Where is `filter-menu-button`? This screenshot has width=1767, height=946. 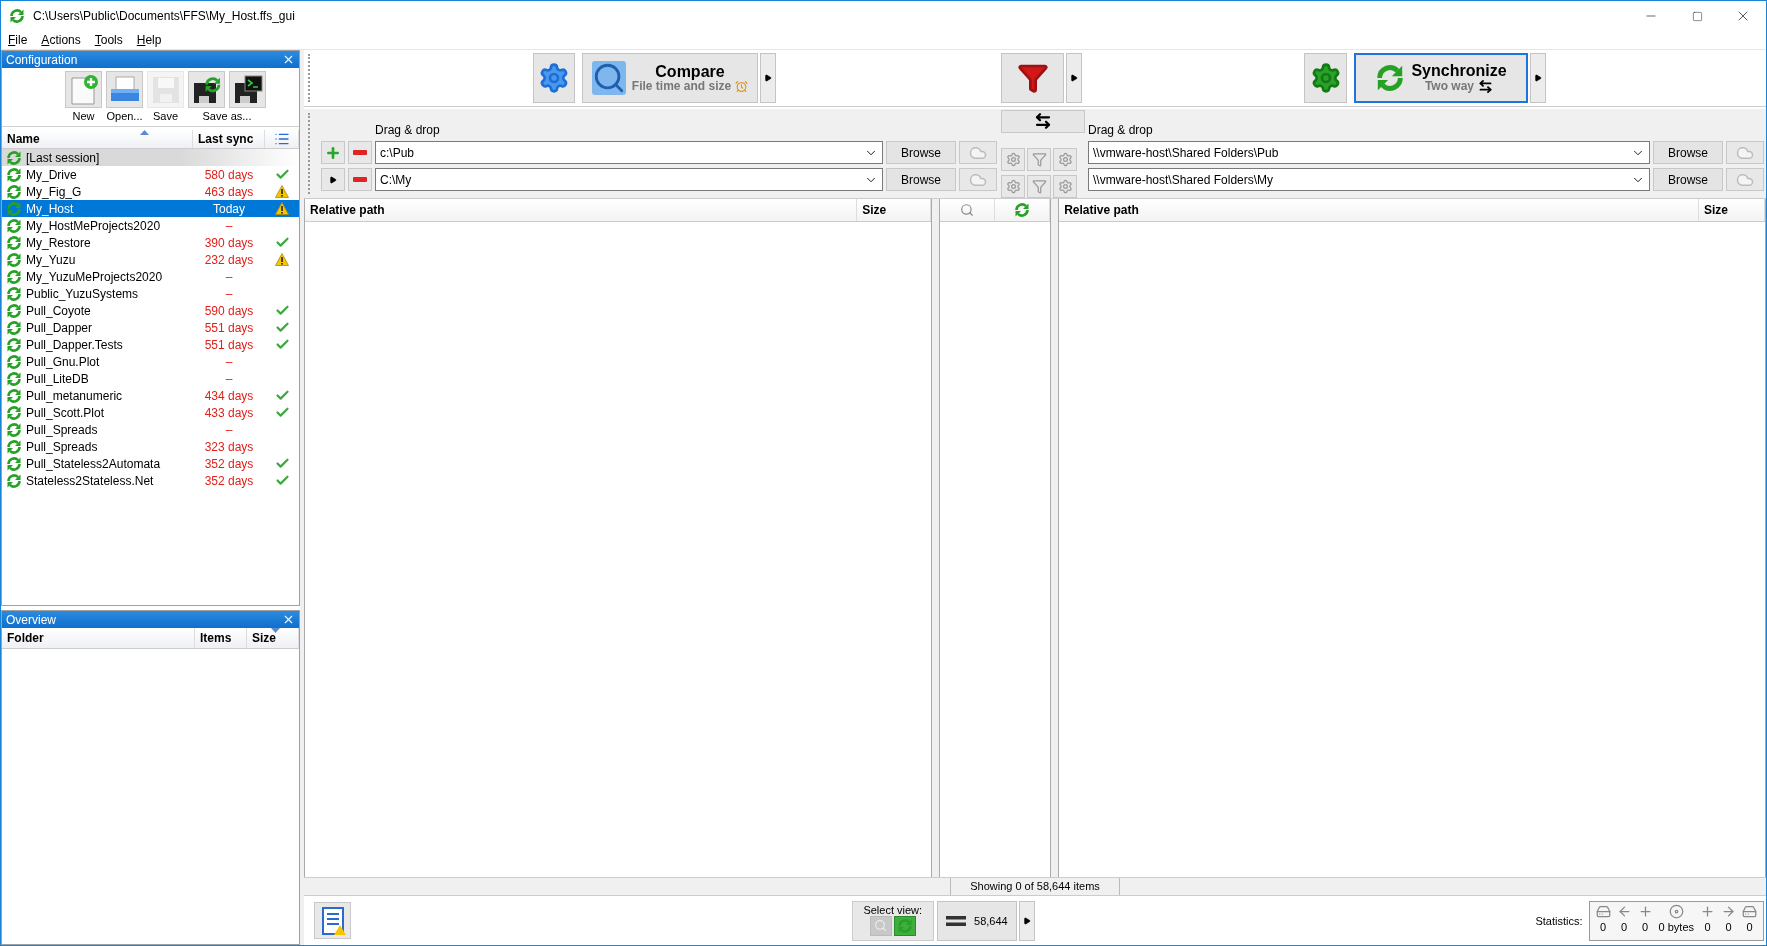 filter-menu-button is located at coordinates (1074, 78).